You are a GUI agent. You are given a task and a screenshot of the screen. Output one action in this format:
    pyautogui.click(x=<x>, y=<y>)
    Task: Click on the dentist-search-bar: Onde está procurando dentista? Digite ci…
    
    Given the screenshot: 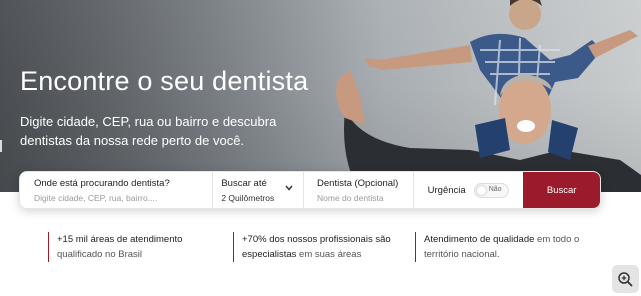 What is the action you would take?
    pyautogui.click(x=310, y=190)
    